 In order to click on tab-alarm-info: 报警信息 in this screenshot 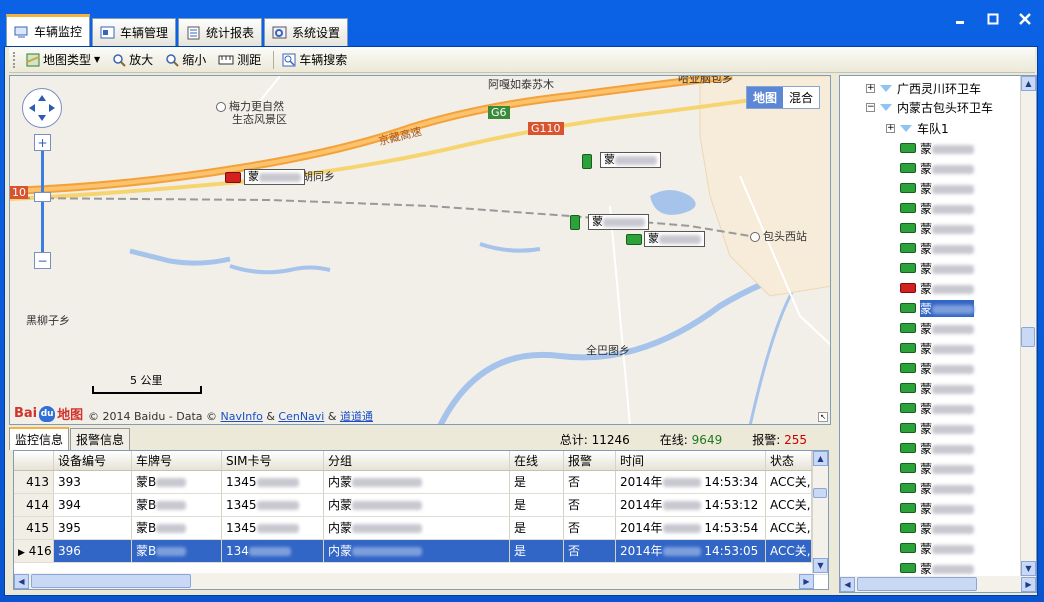, I will do `click(100, 439)`.